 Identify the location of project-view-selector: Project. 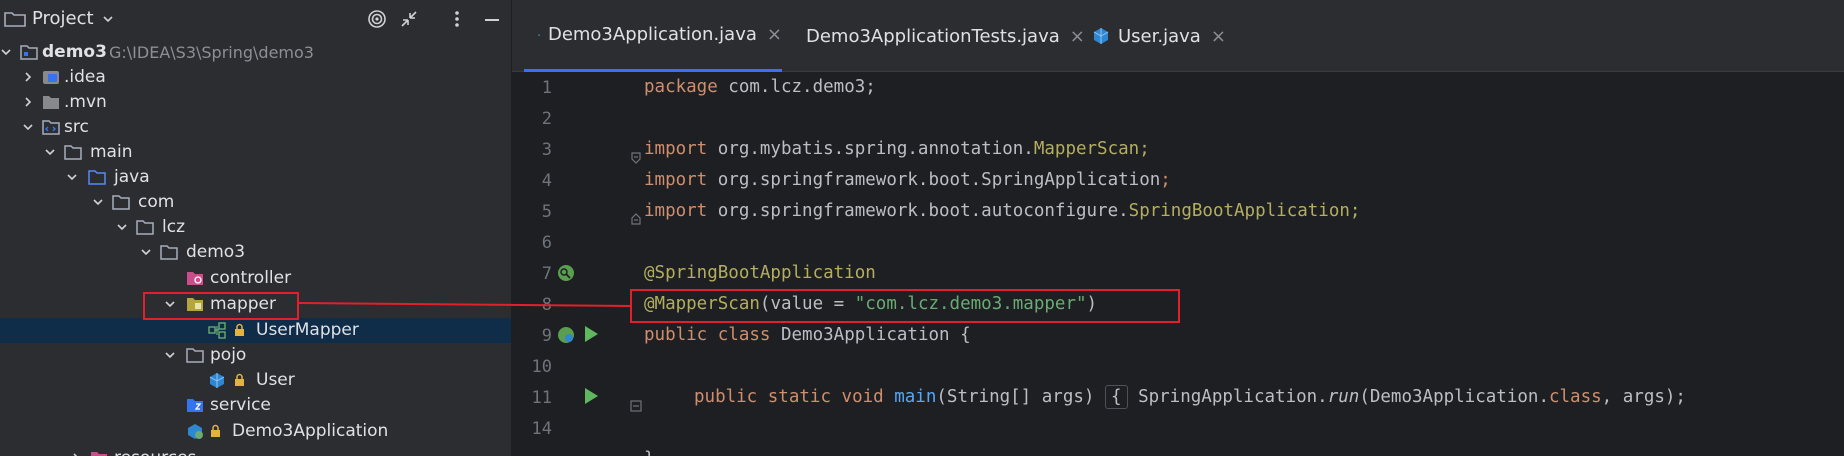
(59, 18).